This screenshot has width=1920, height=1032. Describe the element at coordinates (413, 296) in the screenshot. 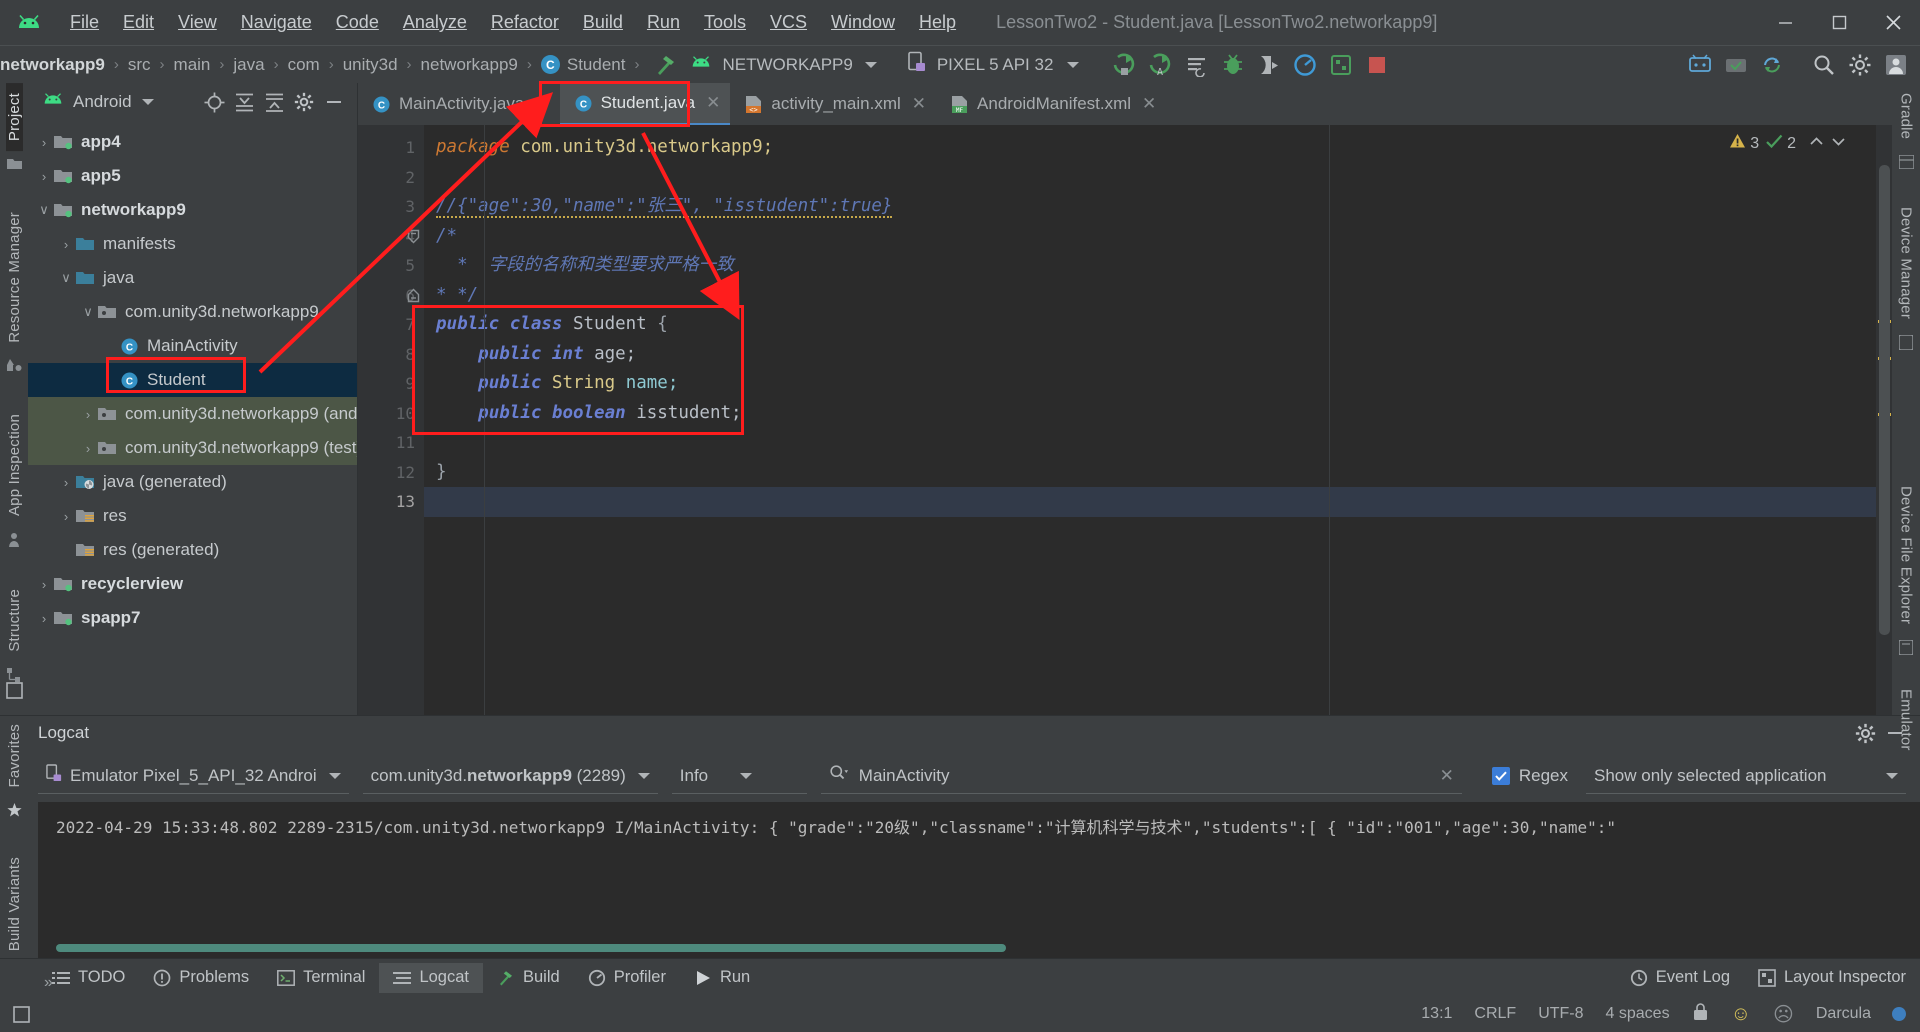

I see `fold-end-icon` at that location.